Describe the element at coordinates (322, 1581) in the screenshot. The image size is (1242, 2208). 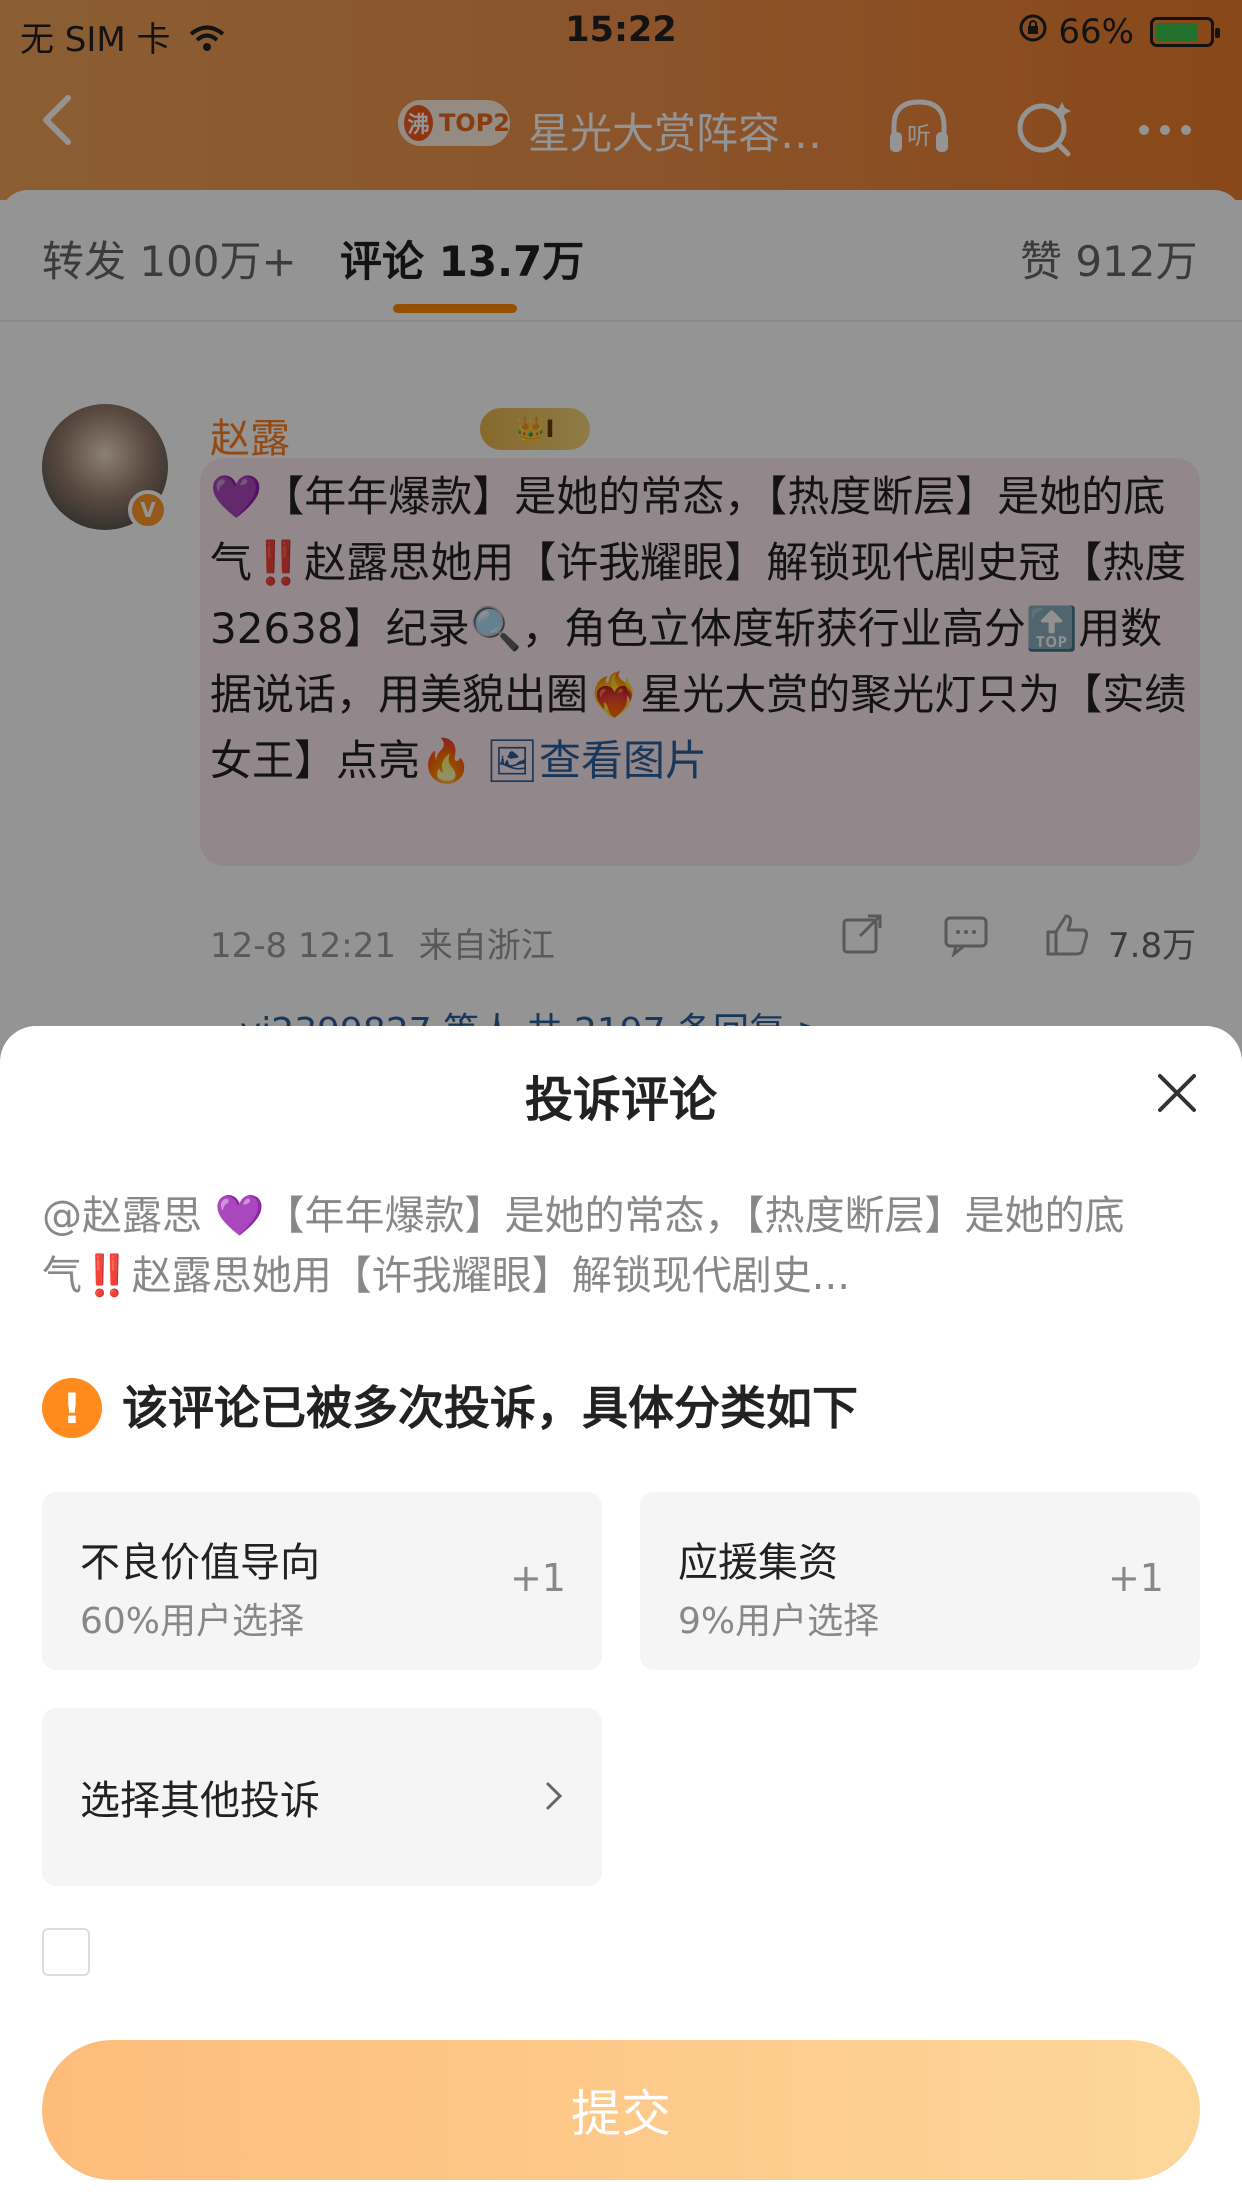
I see `complaint-option-1: 不良价值导向 60%用户选择 +1` at that location.